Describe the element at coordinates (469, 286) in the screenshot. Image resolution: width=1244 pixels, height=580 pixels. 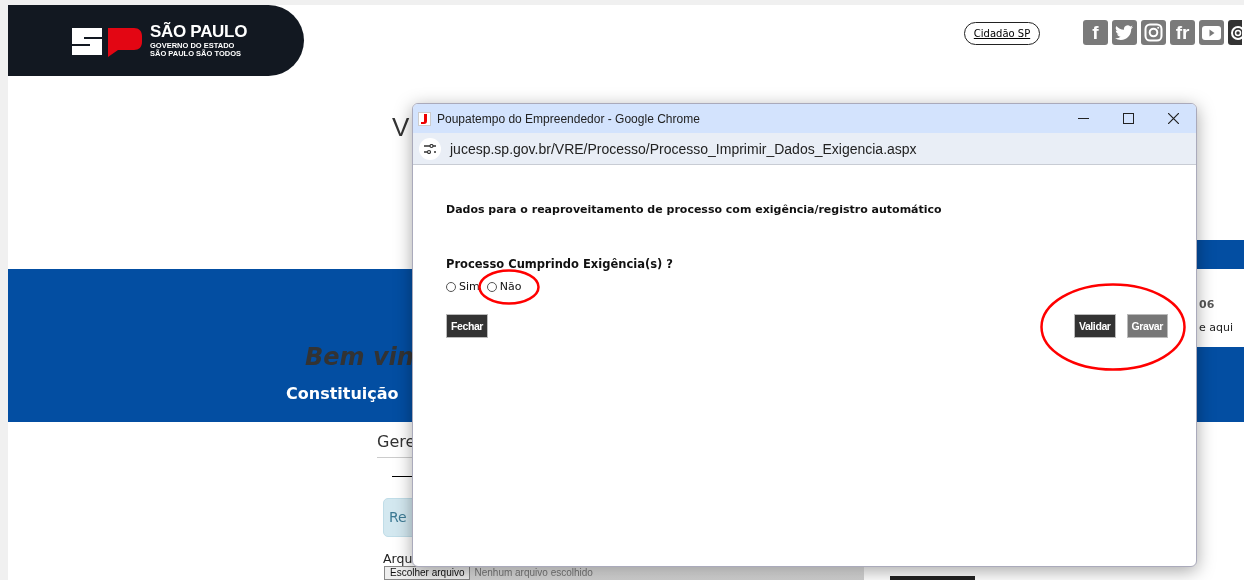
I see `radio-label: Sim` at that location.